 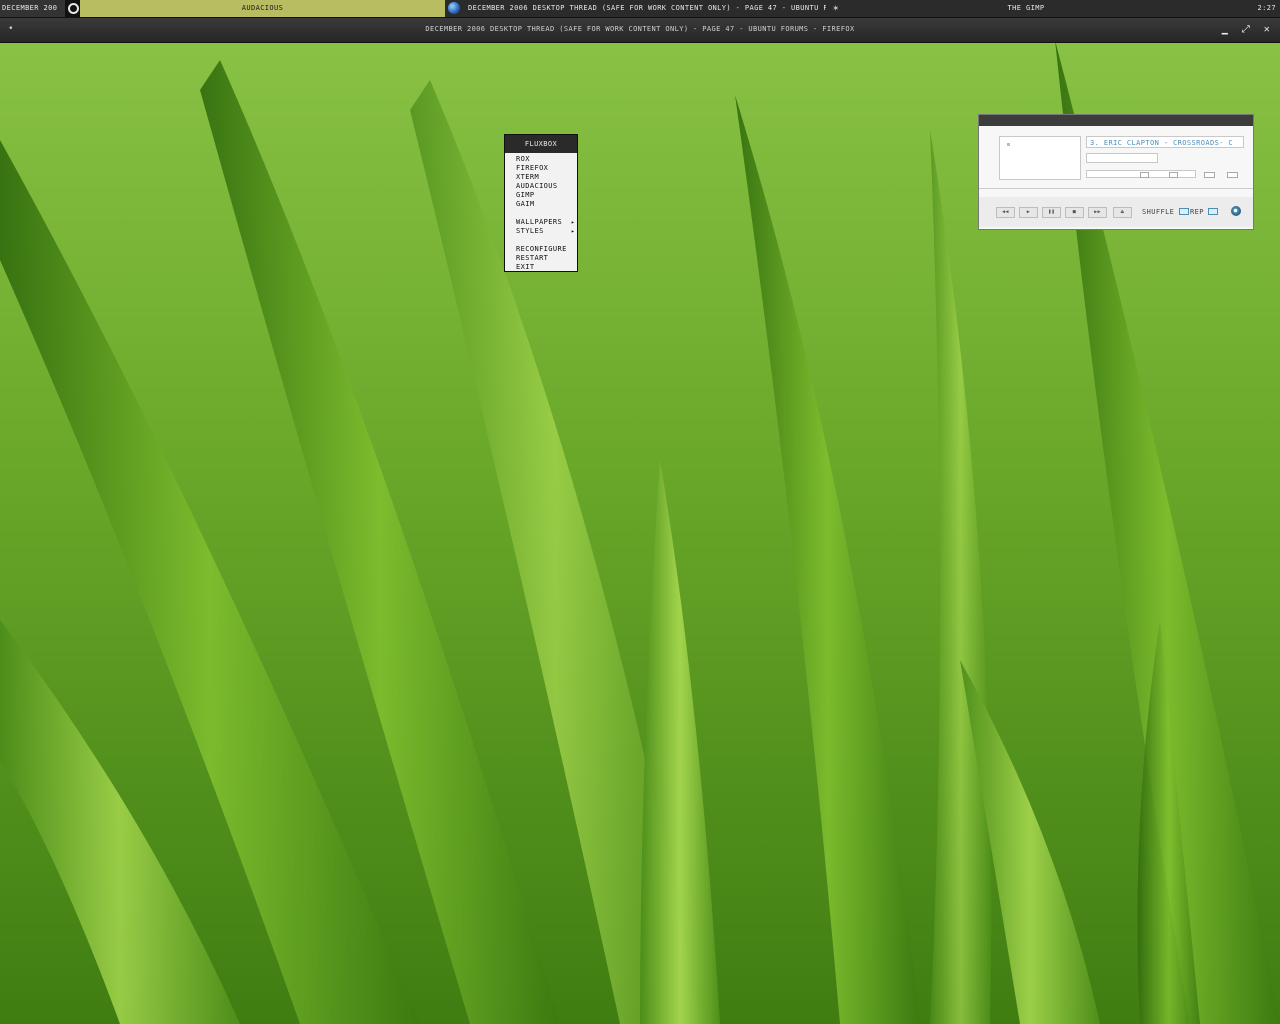 I want to click on menu-item-audacious: Audacious, so click(x=541, y=186).